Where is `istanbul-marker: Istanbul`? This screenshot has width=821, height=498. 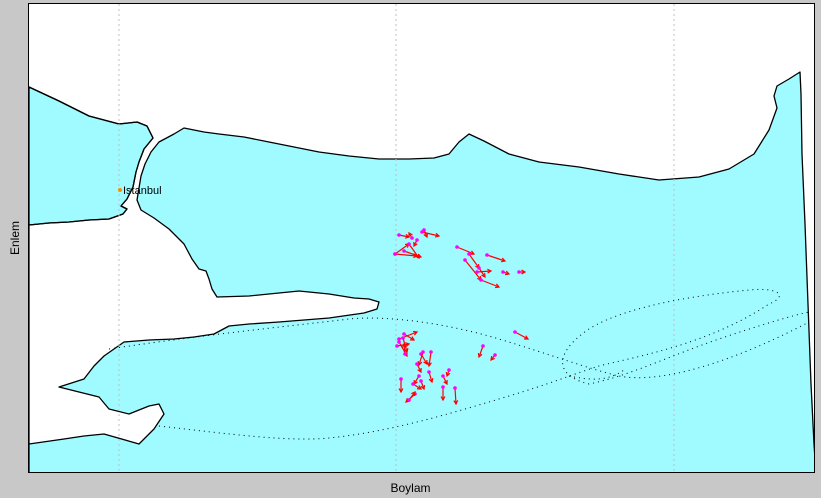
istanbul-marker: Istanbul is located at coordinates (140, 191).